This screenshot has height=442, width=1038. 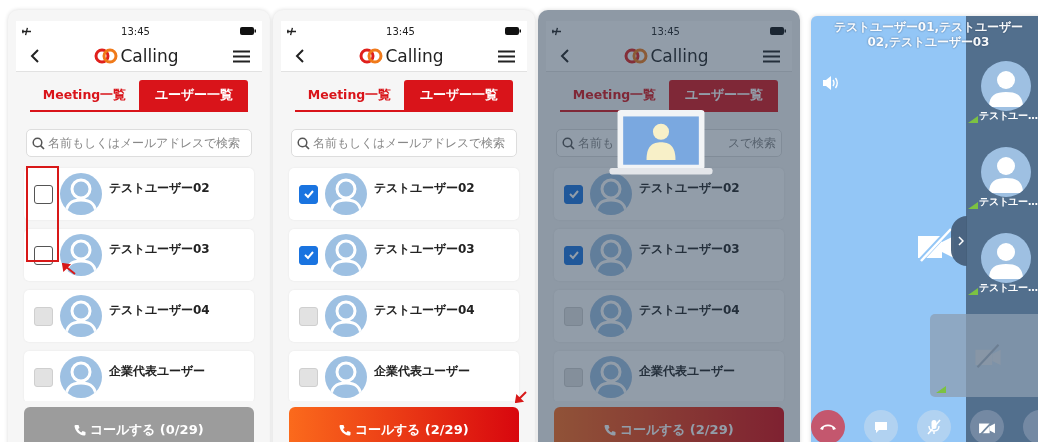 I want to click on speaker-icon, so click(x=831, y=83).